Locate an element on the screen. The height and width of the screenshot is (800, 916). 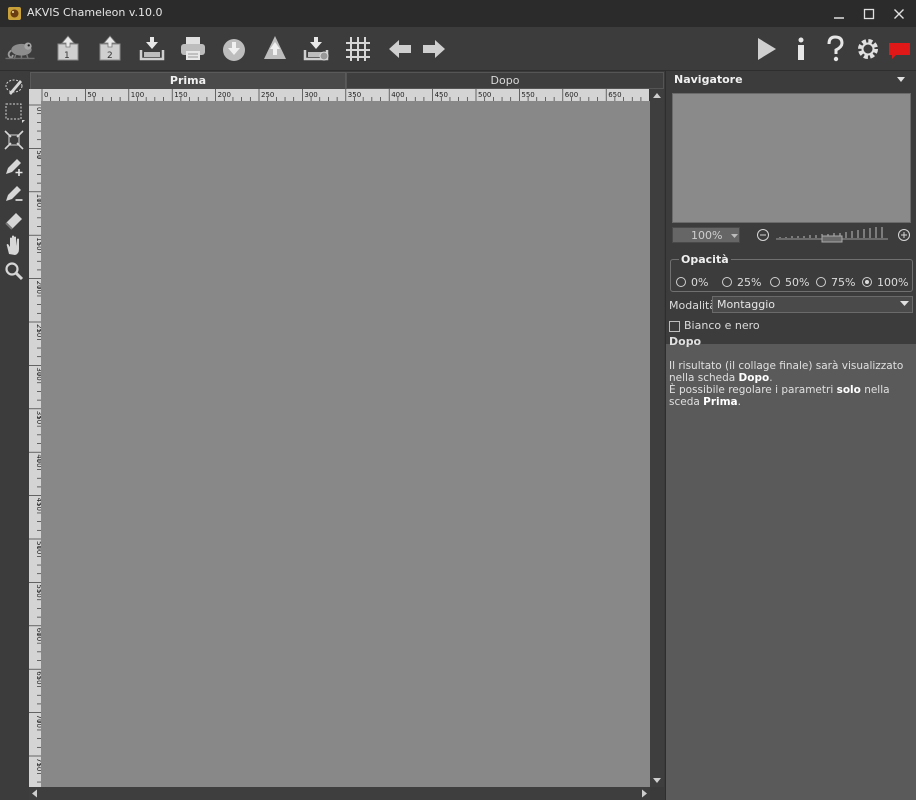
save-button is located at coordinates (152, 49).